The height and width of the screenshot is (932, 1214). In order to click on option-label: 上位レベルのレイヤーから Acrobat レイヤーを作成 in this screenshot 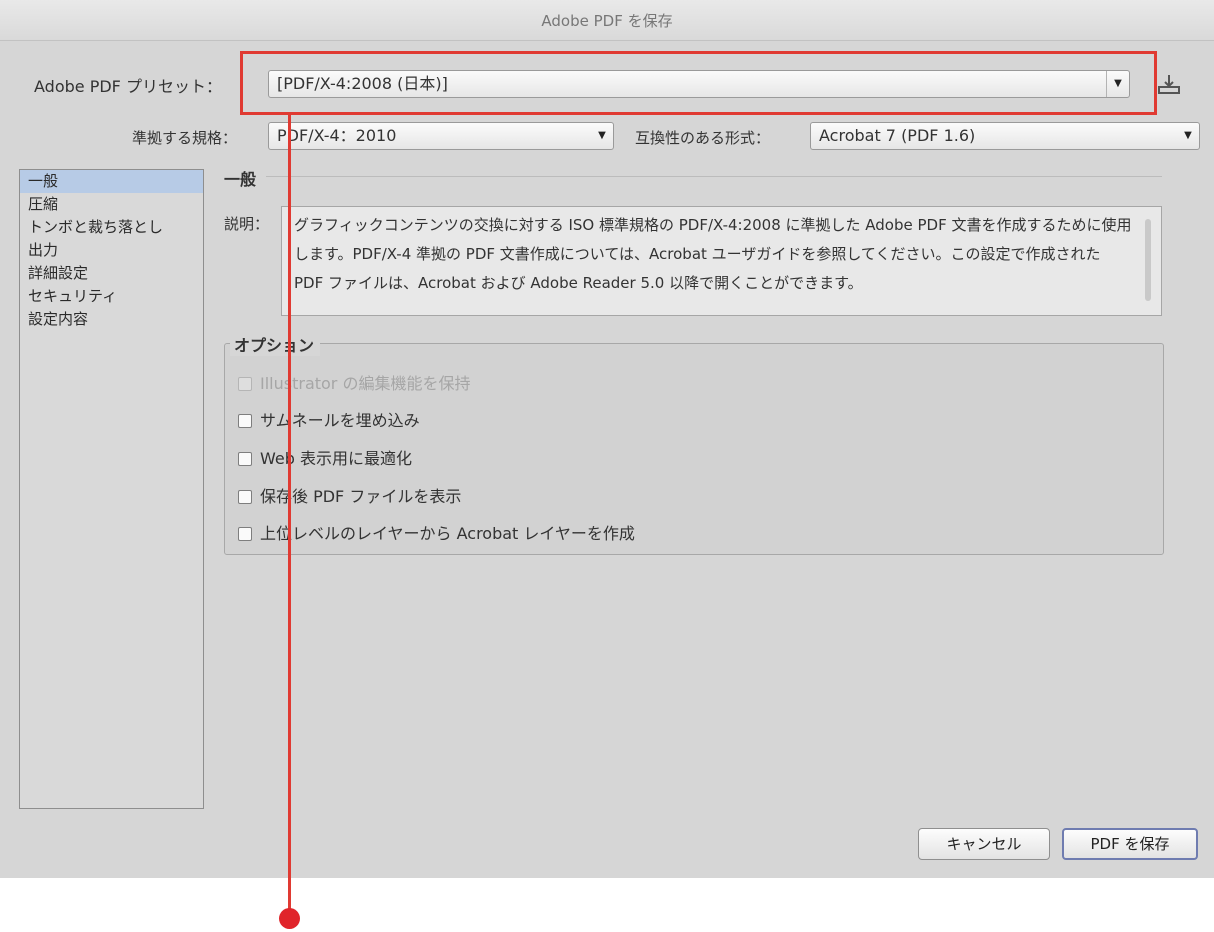, I will do `click(447, 533)`.